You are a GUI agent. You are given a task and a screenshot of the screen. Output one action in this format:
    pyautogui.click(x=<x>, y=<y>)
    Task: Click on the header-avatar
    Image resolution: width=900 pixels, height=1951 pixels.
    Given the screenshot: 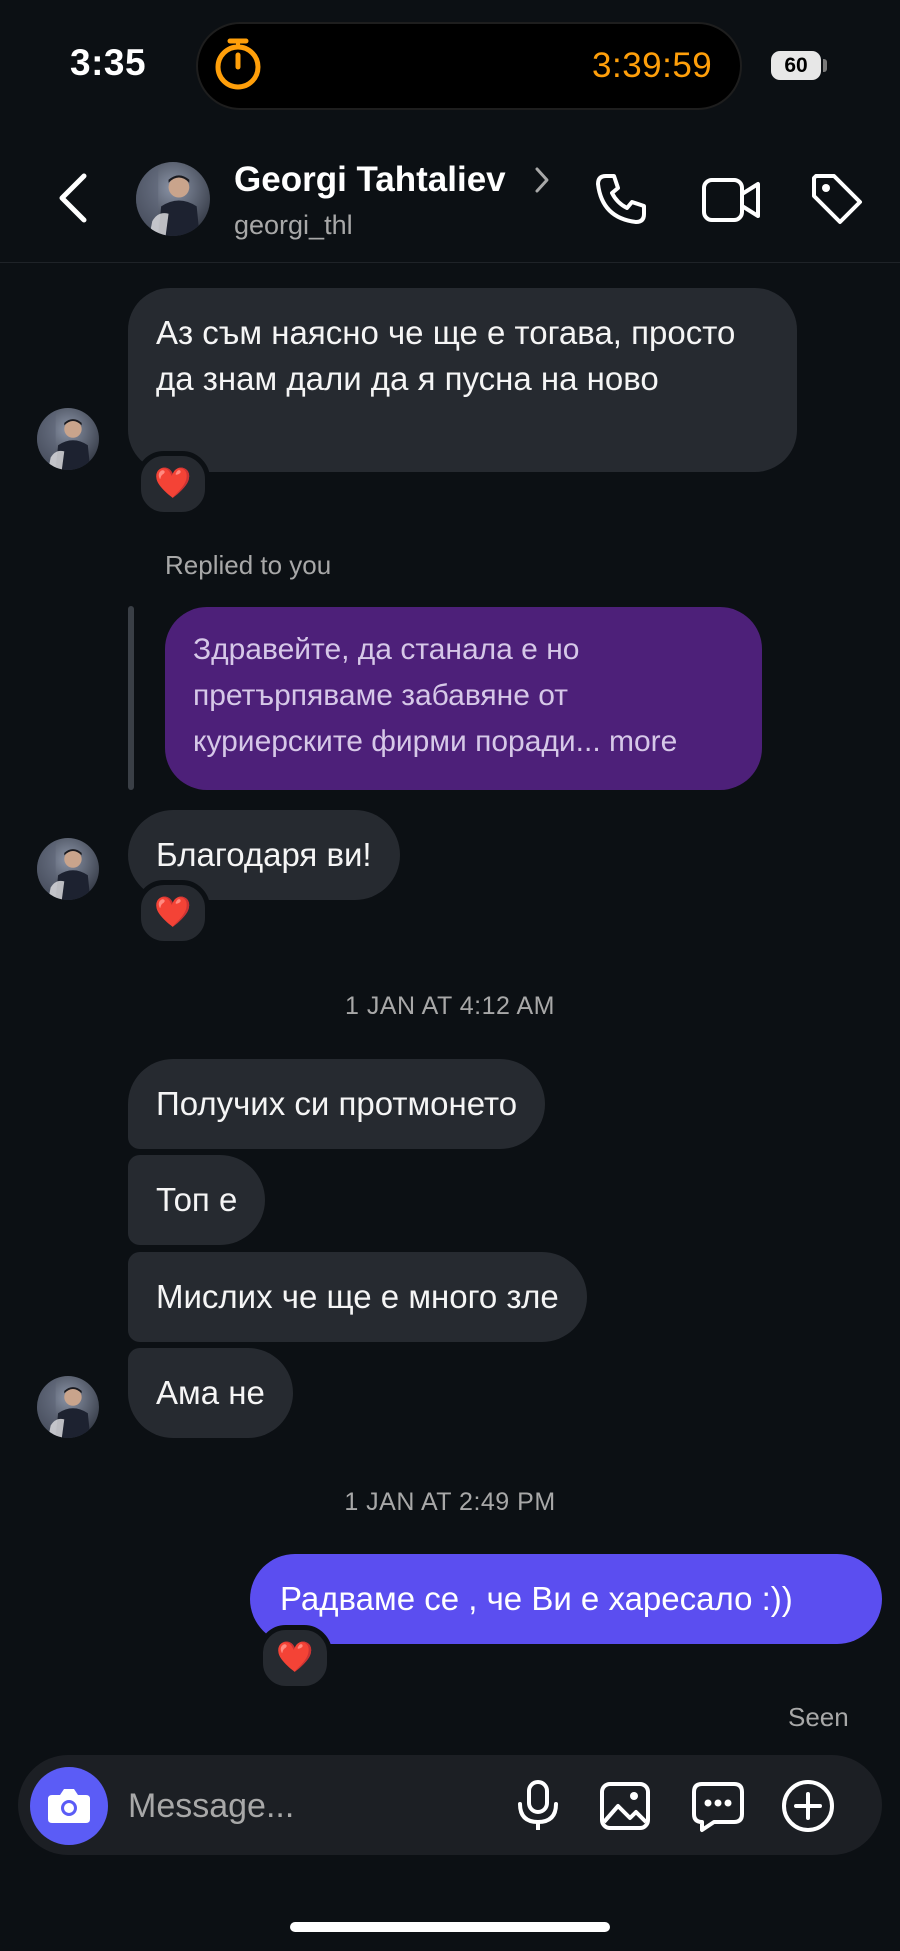 What is the action you would take?
    pyautogui.click(x=173, y=199)
    